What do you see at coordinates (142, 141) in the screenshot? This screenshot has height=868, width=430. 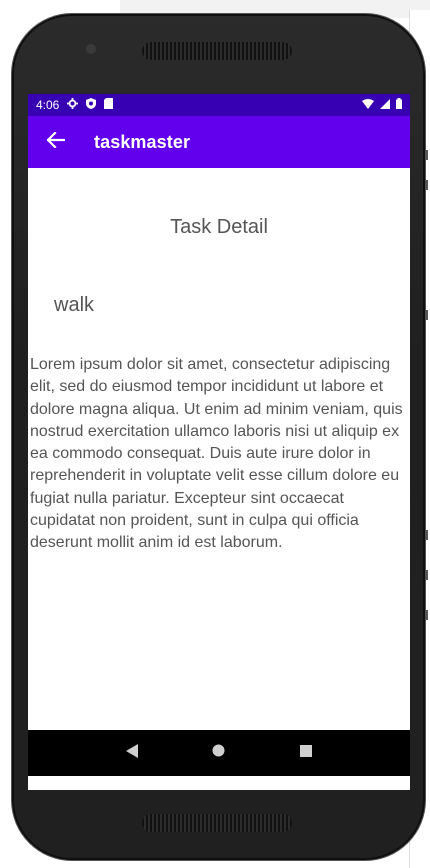 I see `app-title: taskmaster` at bounding box center [142, 141].